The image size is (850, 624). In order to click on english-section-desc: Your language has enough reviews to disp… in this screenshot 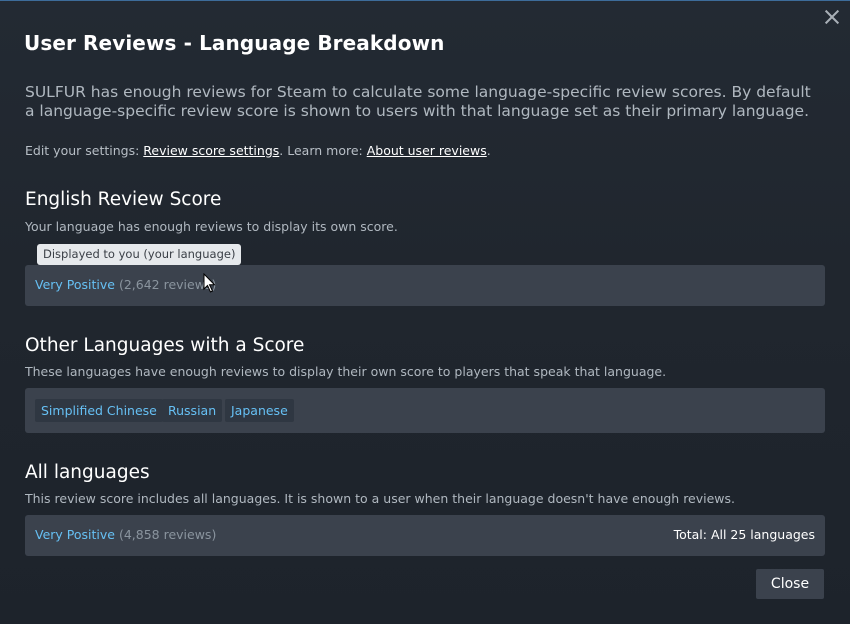, I will do `click(211, 226)`.